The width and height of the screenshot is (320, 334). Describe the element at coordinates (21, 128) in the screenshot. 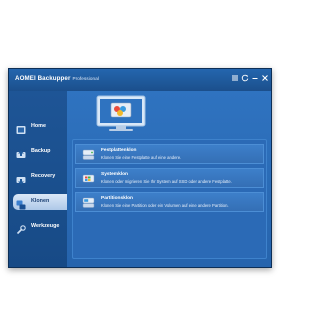

I see `home-icon` at that location.